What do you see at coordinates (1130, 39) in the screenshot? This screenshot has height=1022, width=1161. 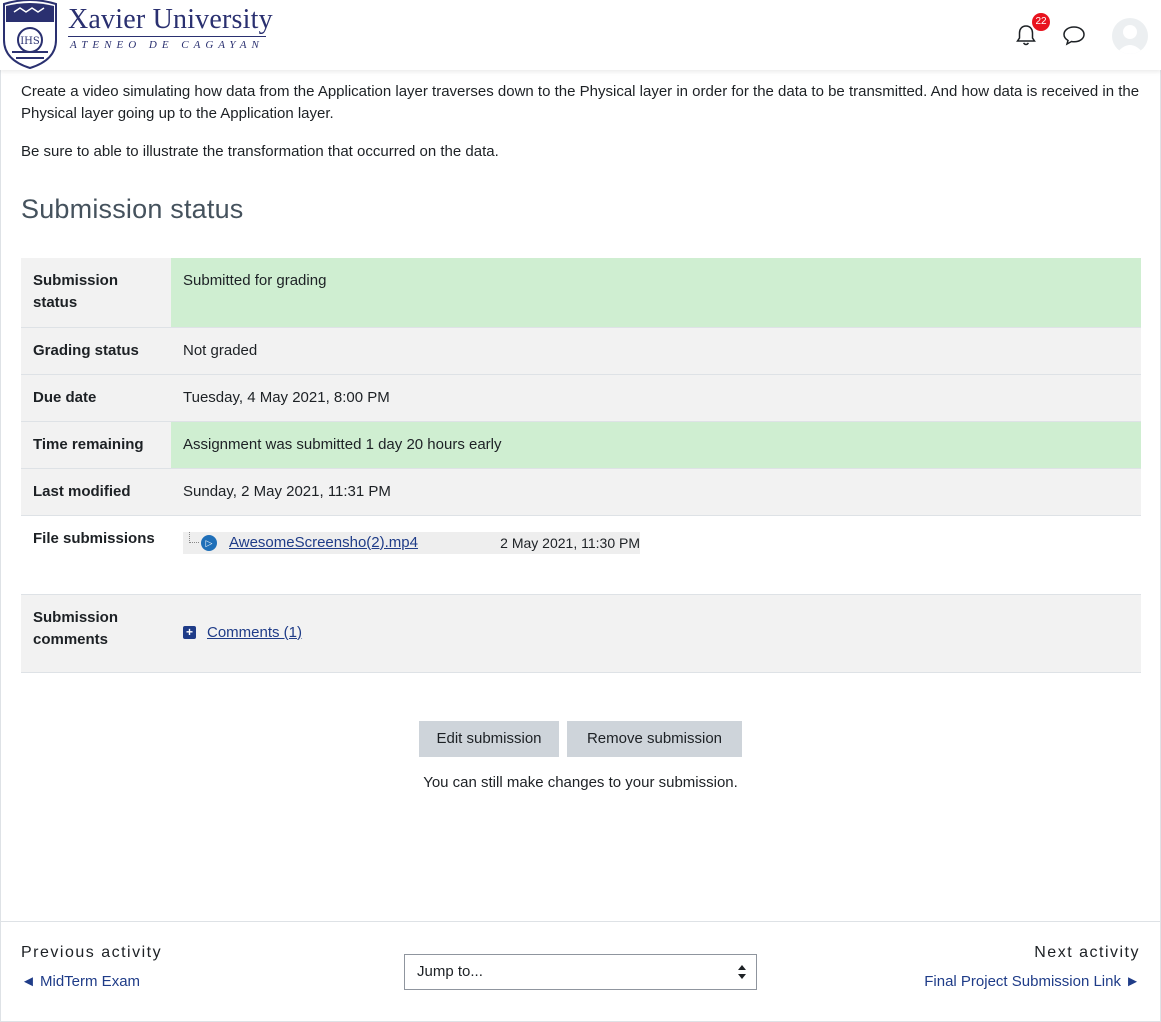 I see `user-avatar-icon` at bounding box center [1130, 39].